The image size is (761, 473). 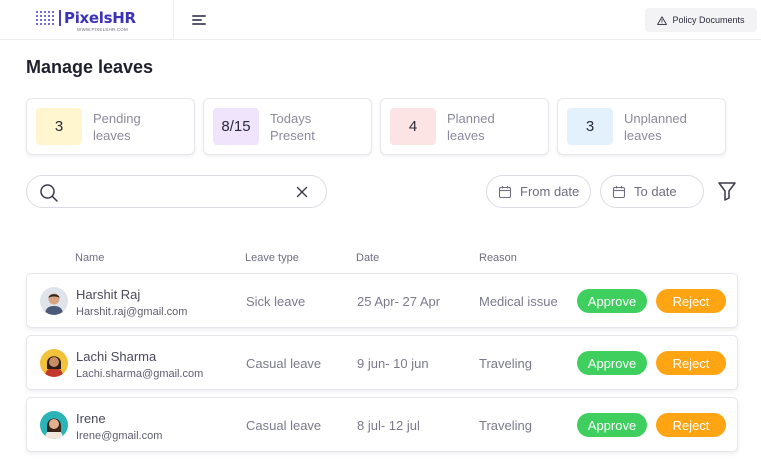 I want to click on logo-divider, so click(x=60, y=18).